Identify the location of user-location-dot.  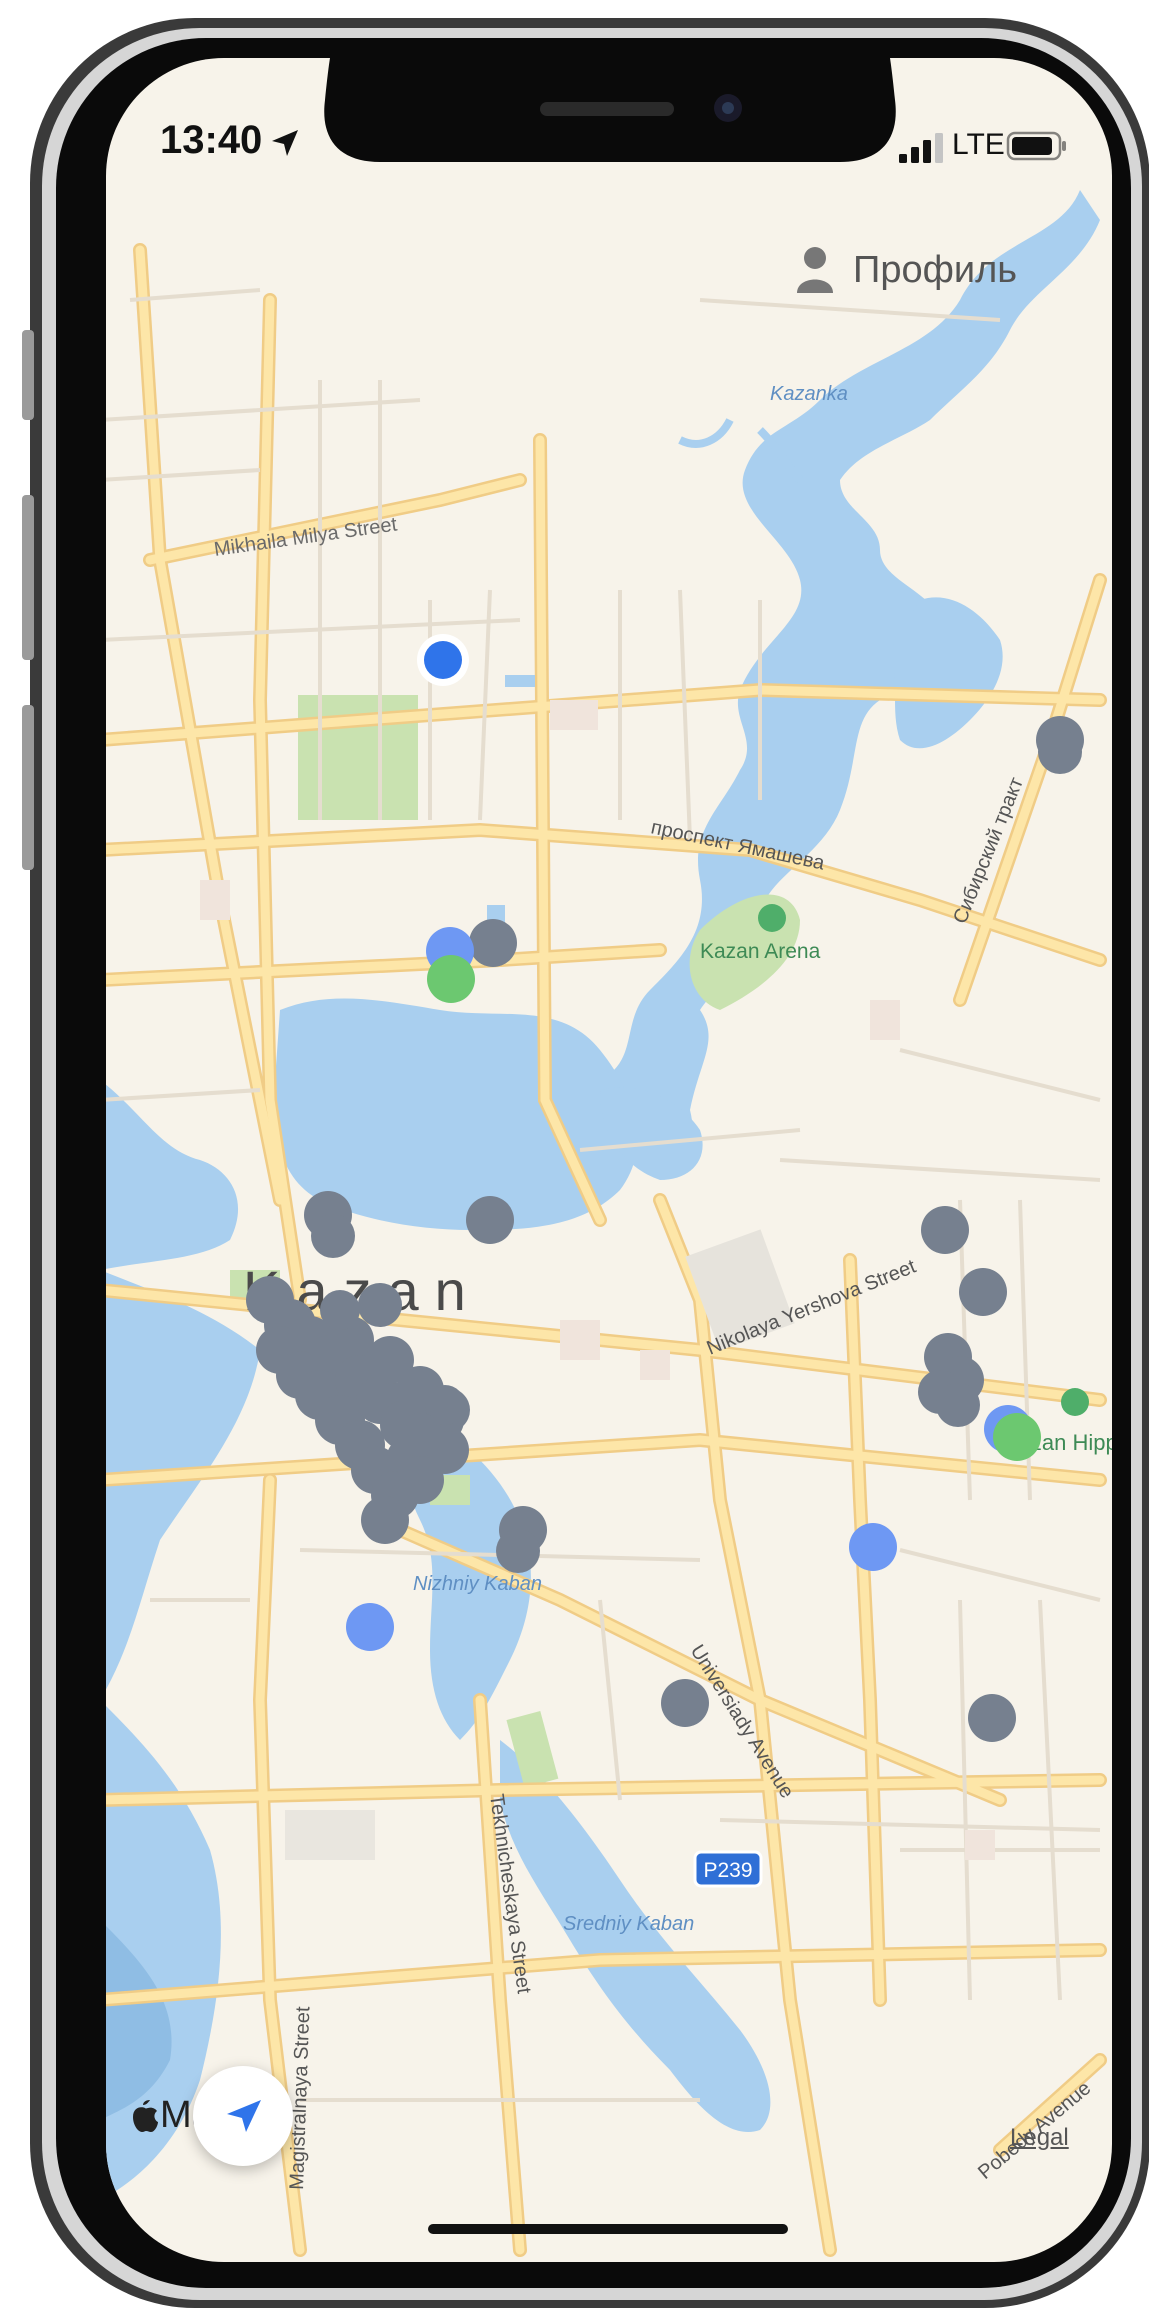
(443, 660).